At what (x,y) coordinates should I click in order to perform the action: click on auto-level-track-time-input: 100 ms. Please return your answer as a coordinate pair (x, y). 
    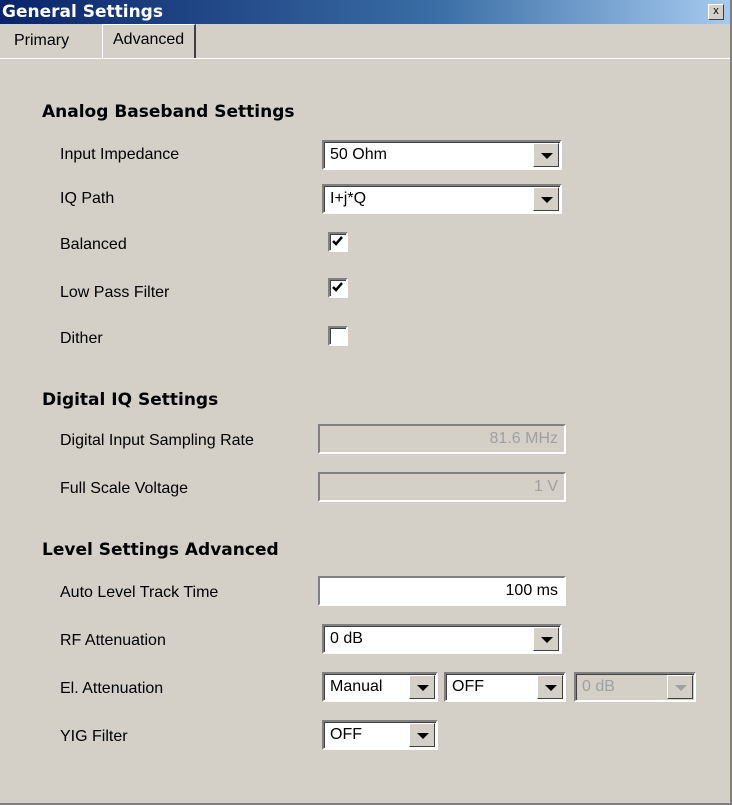
    Looking at the image, I should click on (442, 591).